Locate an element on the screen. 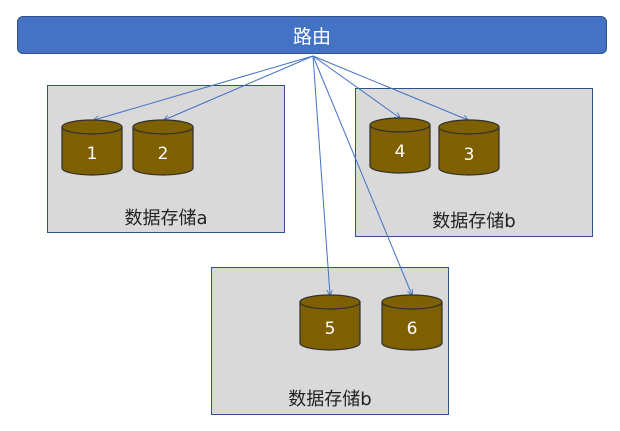  disk-4: 4 is located at coordinates (400, 145).